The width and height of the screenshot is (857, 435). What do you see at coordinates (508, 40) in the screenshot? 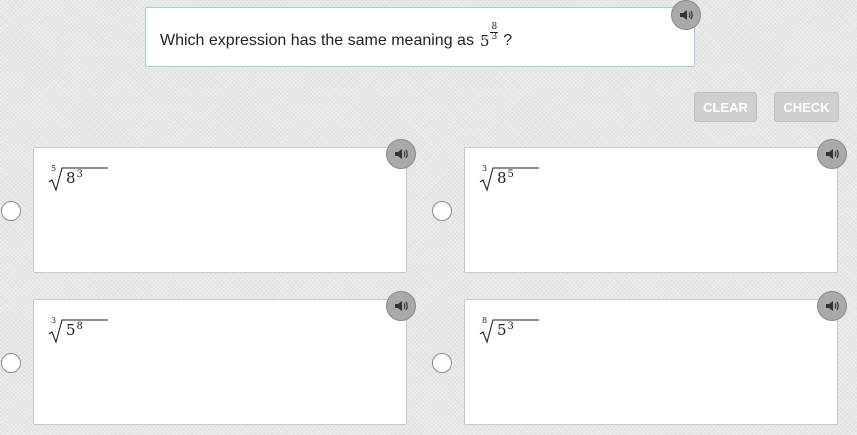
I see `question-mark: ?` at bounding box center [508, 40].